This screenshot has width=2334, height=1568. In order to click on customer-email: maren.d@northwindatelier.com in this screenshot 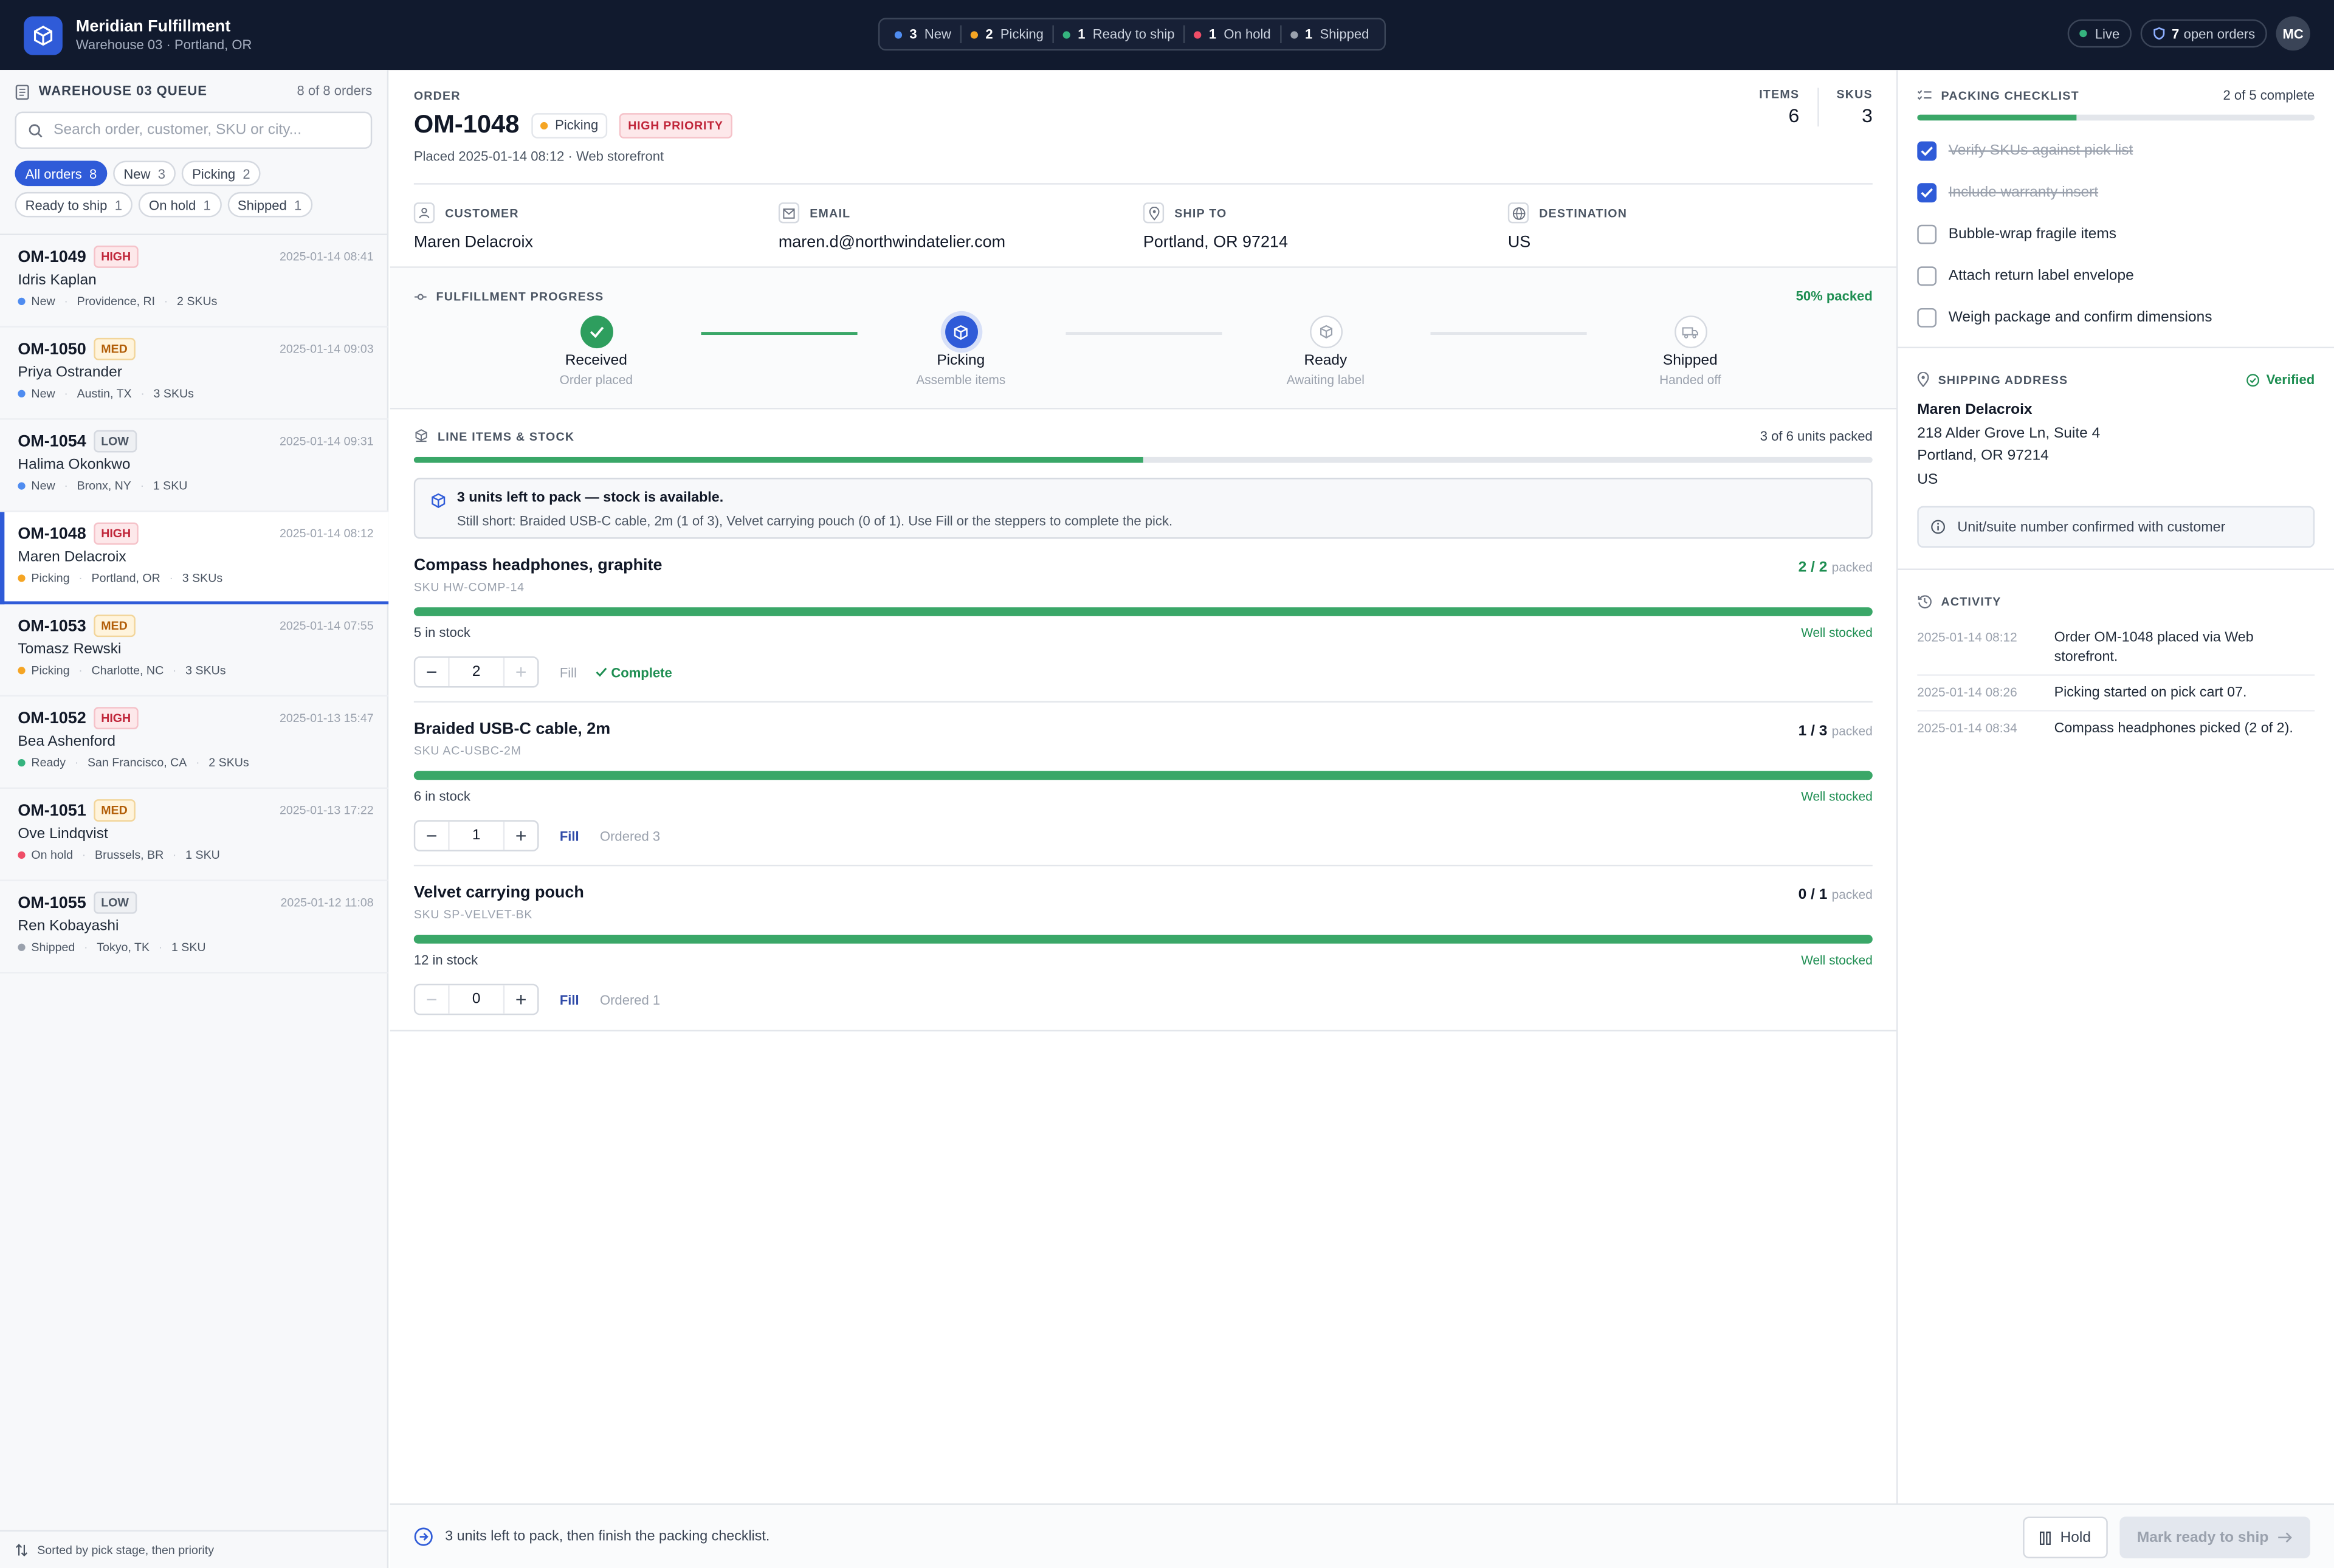, I will do `click(961, 242)`.